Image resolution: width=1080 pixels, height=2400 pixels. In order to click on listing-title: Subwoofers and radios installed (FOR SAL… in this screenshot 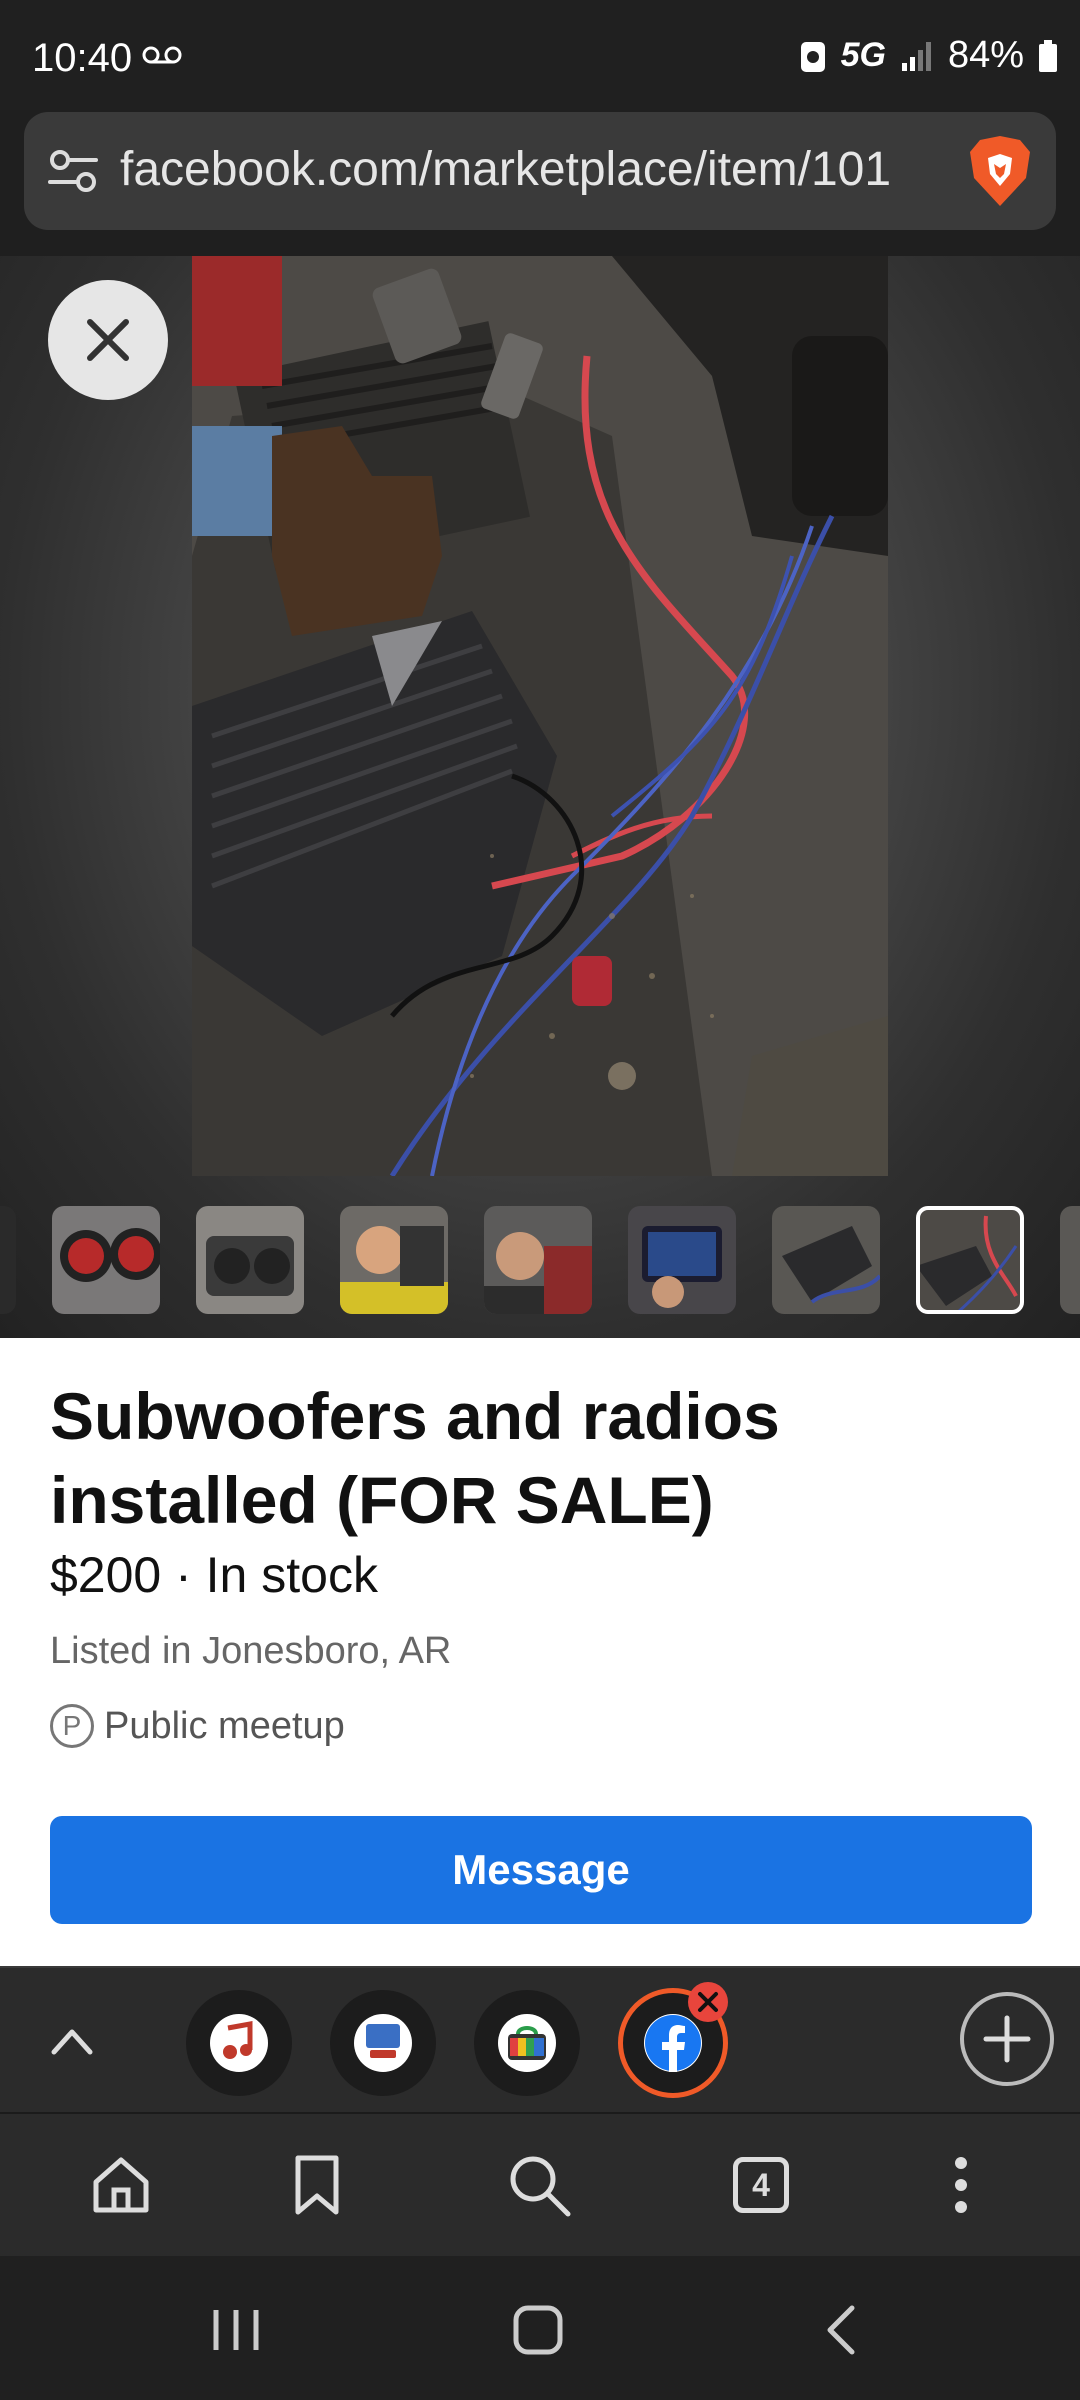, I will do `click(415, 1458)`.